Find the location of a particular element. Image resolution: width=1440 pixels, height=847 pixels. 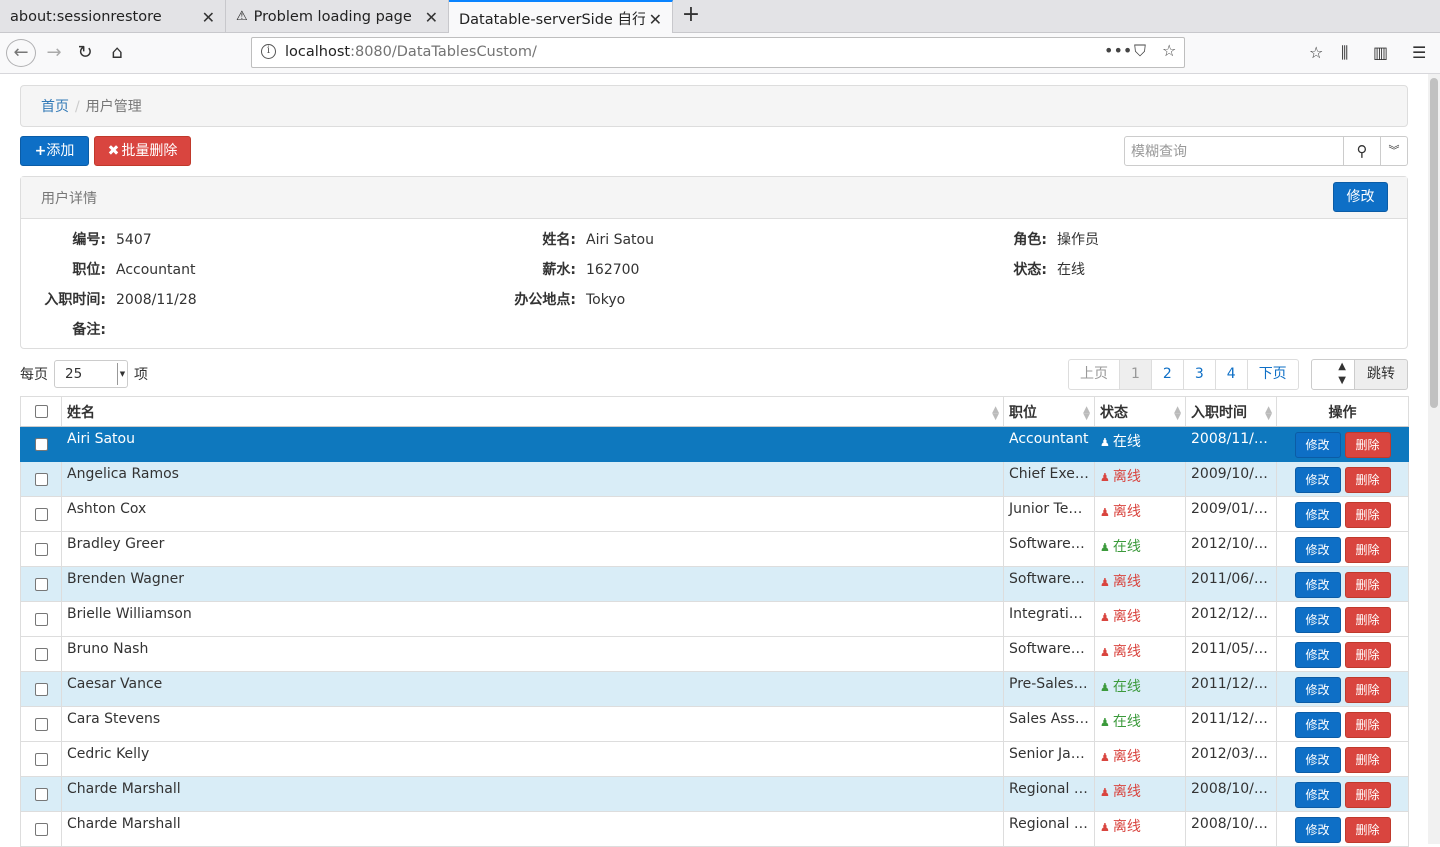

table-row: Bruno Nash Software … ♟ 离线 2011/05/03 修改 删除 is located at coordinates (714, 654).